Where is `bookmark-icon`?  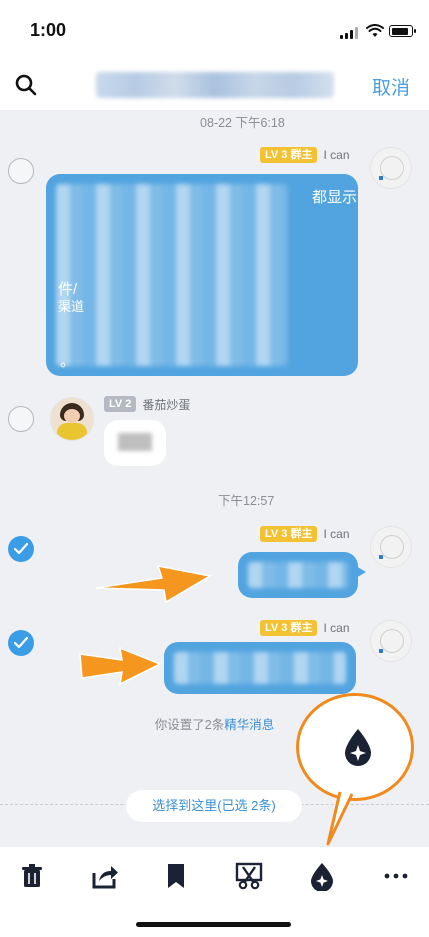
bookmark-icon is located at coordinates (176, 876).